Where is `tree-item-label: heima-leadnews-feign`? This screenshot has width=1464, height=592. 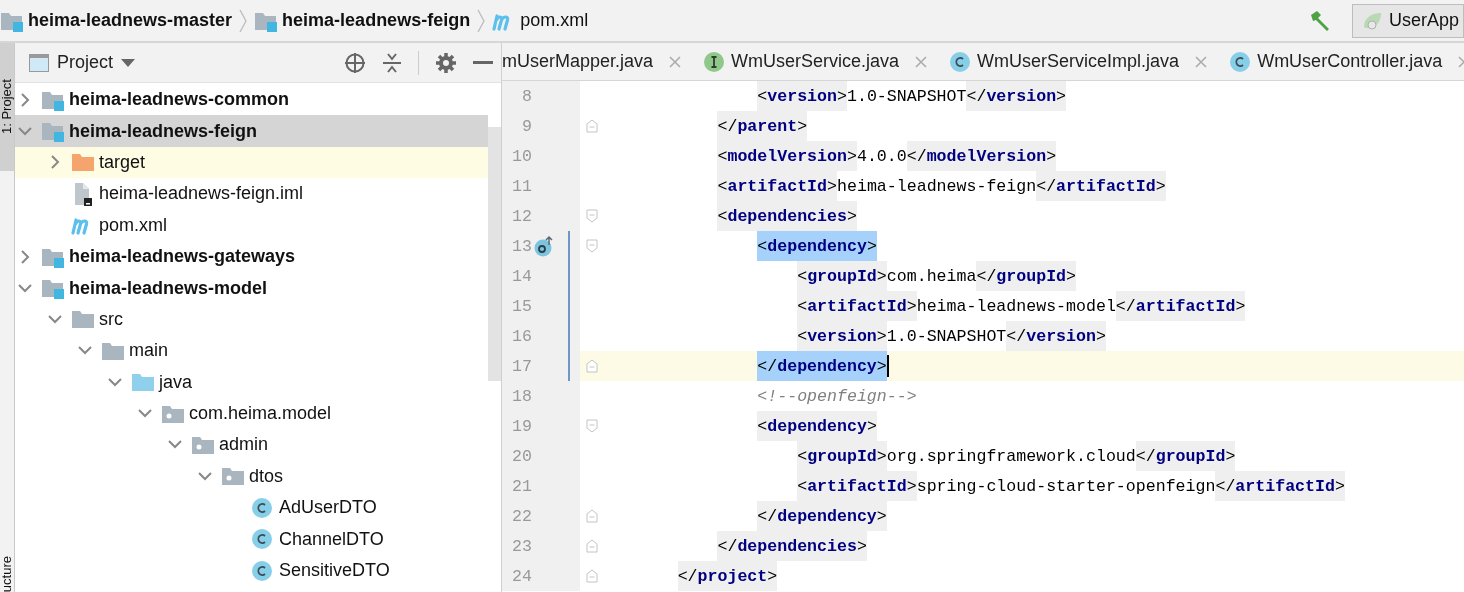
tree-item-label: heima-leadnews-feign is located at coordinates (163, 131).